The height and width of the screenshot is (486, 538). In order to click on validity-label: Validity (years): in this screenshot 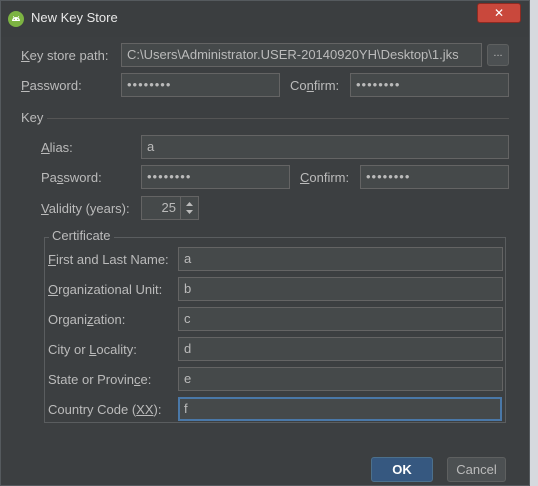, I will do `click(85, 208)`.